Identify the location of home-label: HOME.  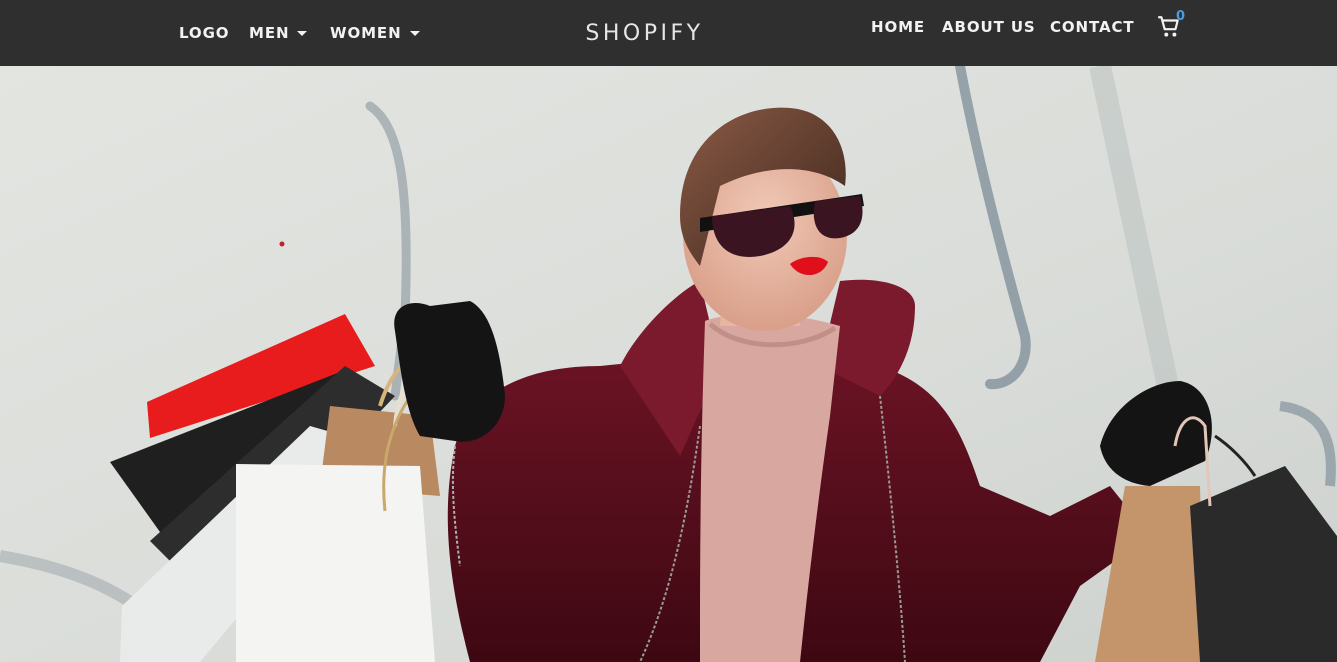
(898, 27).